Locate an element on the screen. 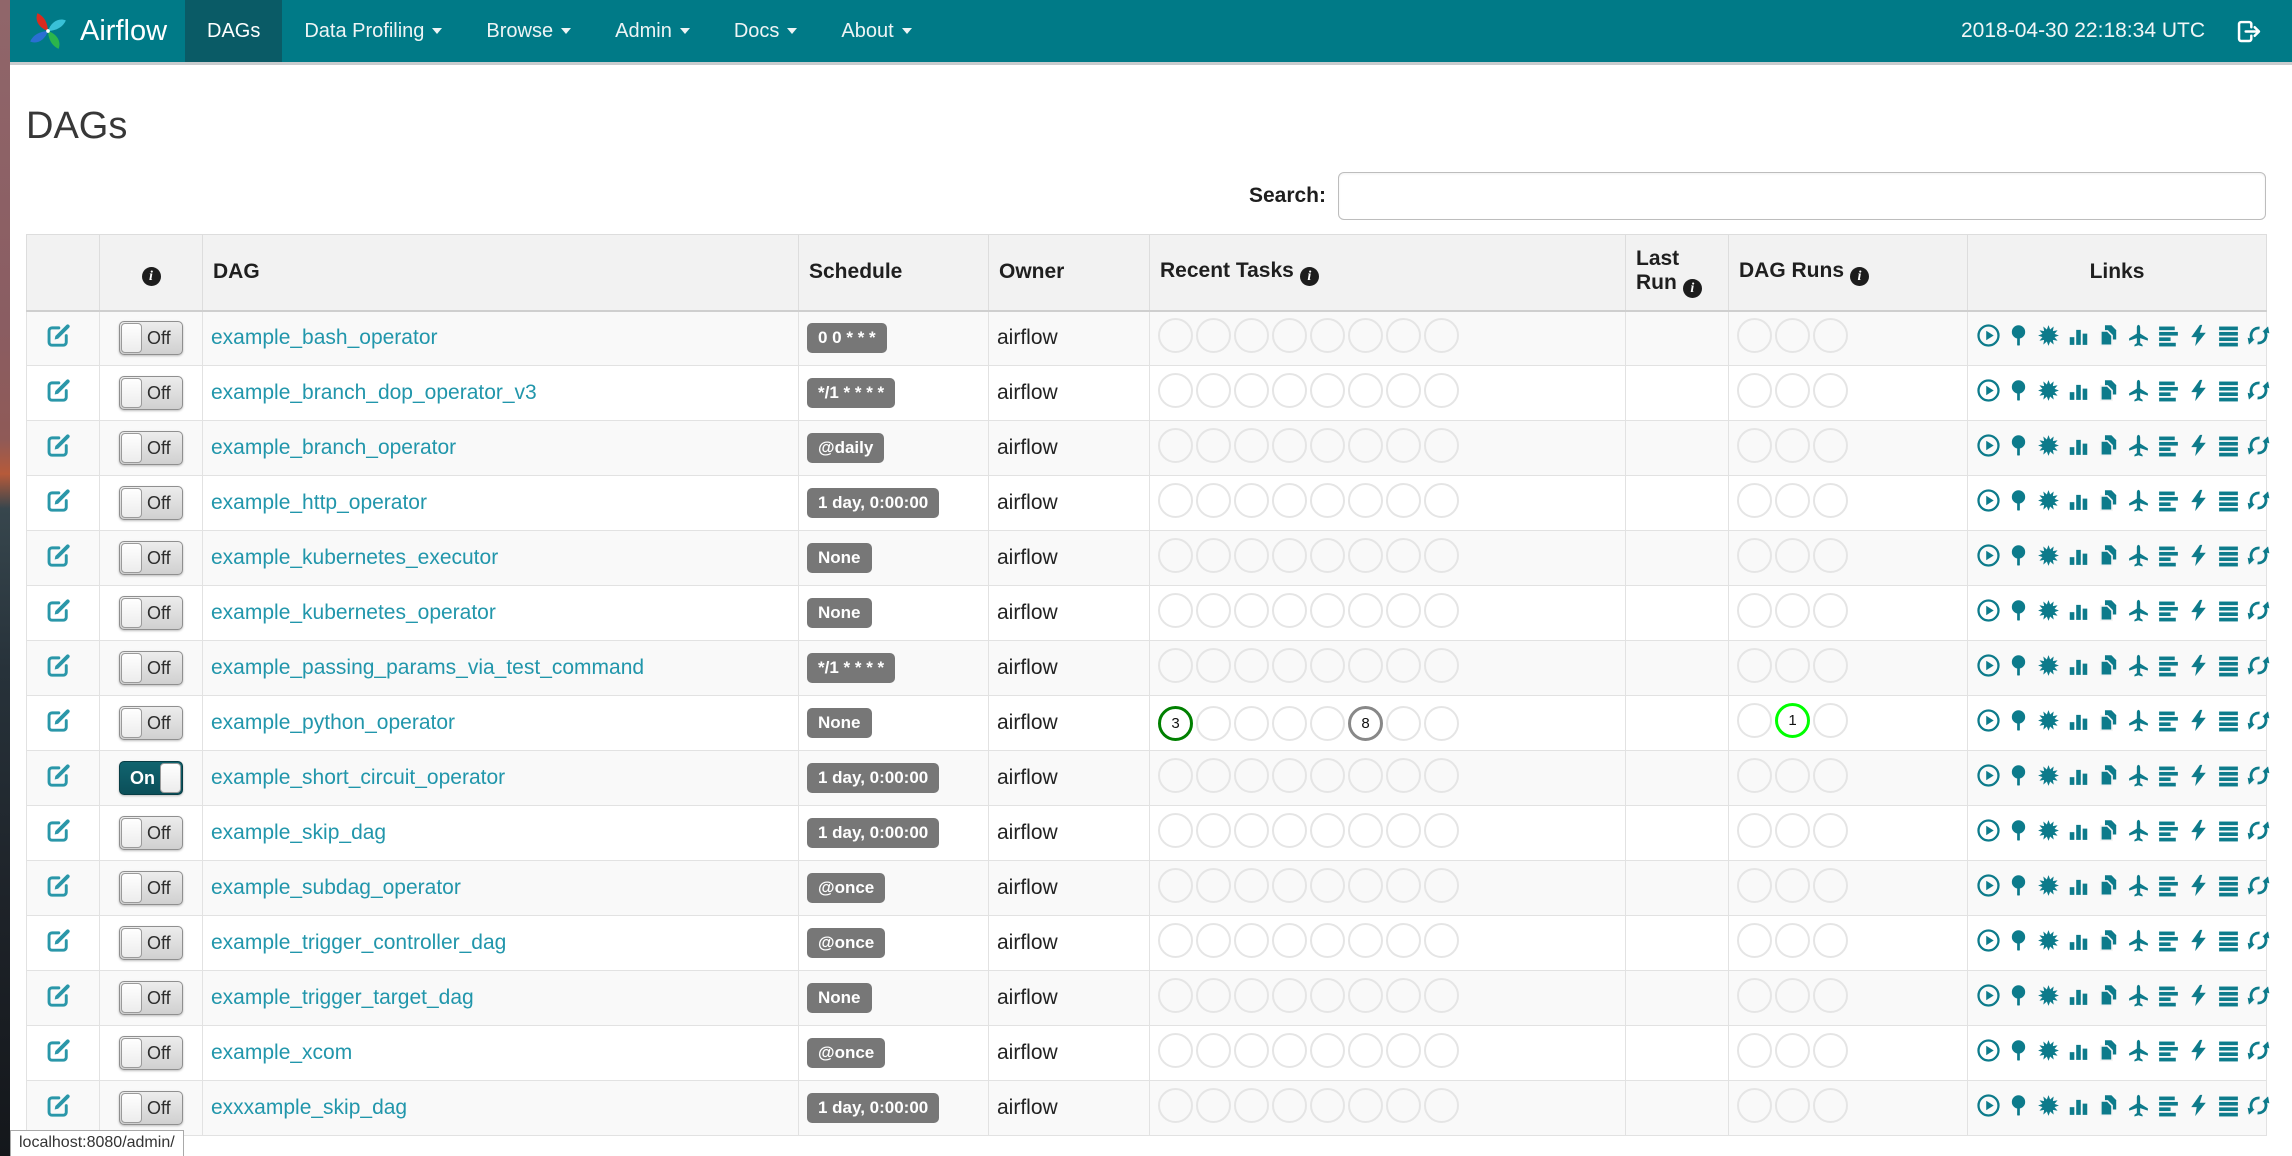 This screenshot has width=2292, height=1156. header-dag-runs: DAG Runs i is located at coordinates (1848, 273).